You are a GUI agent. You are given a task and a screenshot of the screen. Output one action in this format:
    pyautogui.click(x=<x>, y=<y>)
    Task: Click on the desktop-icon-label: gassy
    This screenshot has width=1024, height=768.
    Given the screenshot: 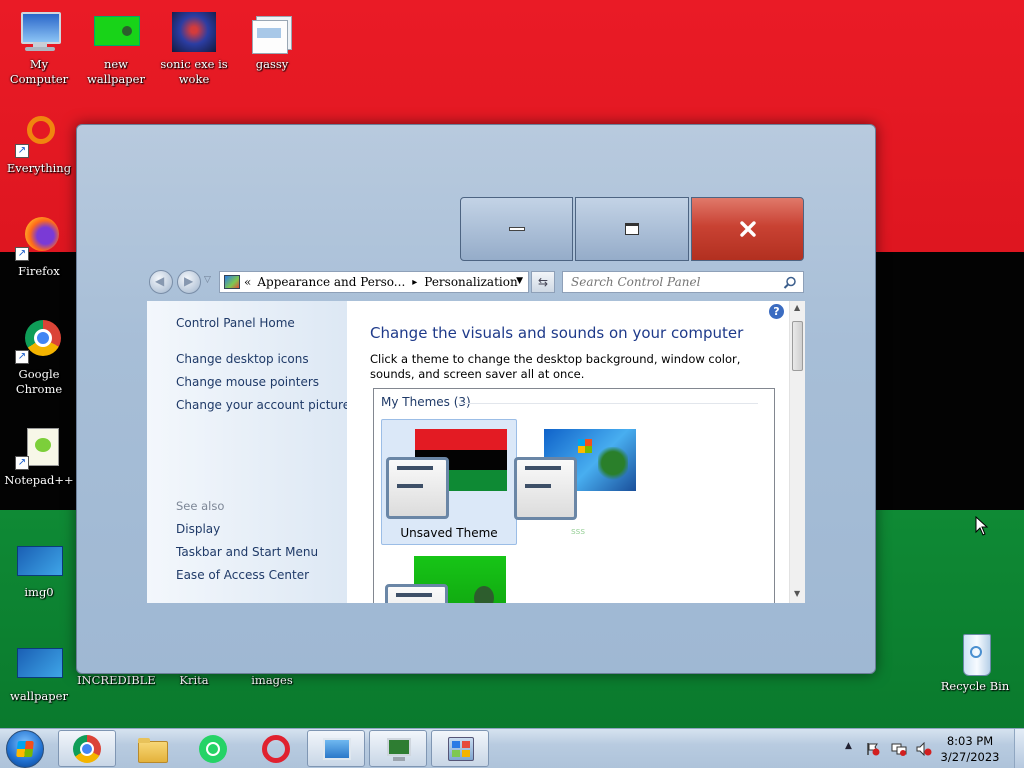 What is the action you would take?
    pyautogui.click(x=272, y=64)
    